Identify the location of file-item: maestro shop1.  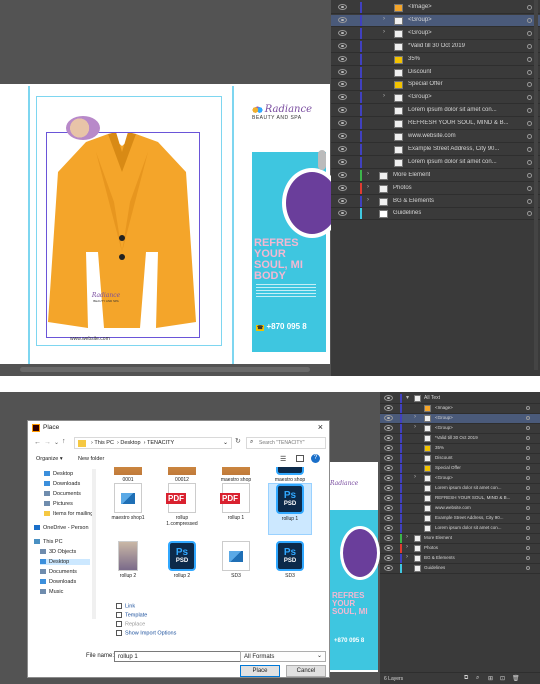
(128, 502).